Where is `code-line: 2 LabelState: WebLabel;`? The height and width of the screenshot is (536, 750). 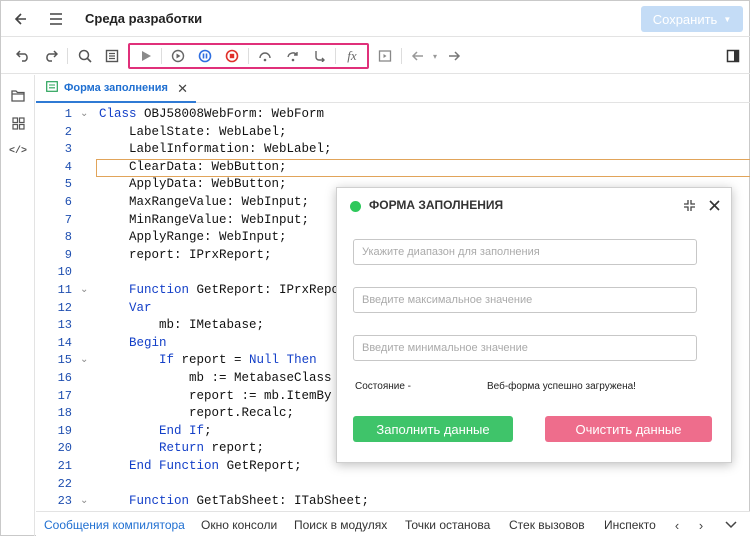
code-line: 2 LabelState: WebLabel; is located at coordinates (393, 133).